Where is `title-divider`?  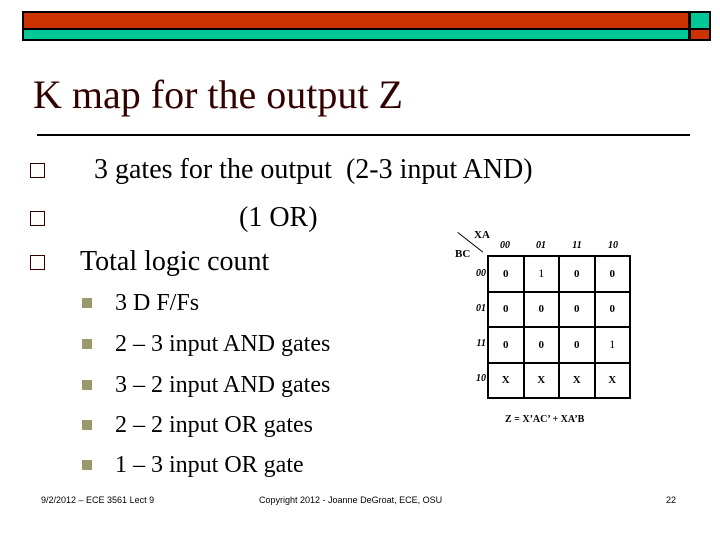 title-divider is located at coordinates (363, 135).